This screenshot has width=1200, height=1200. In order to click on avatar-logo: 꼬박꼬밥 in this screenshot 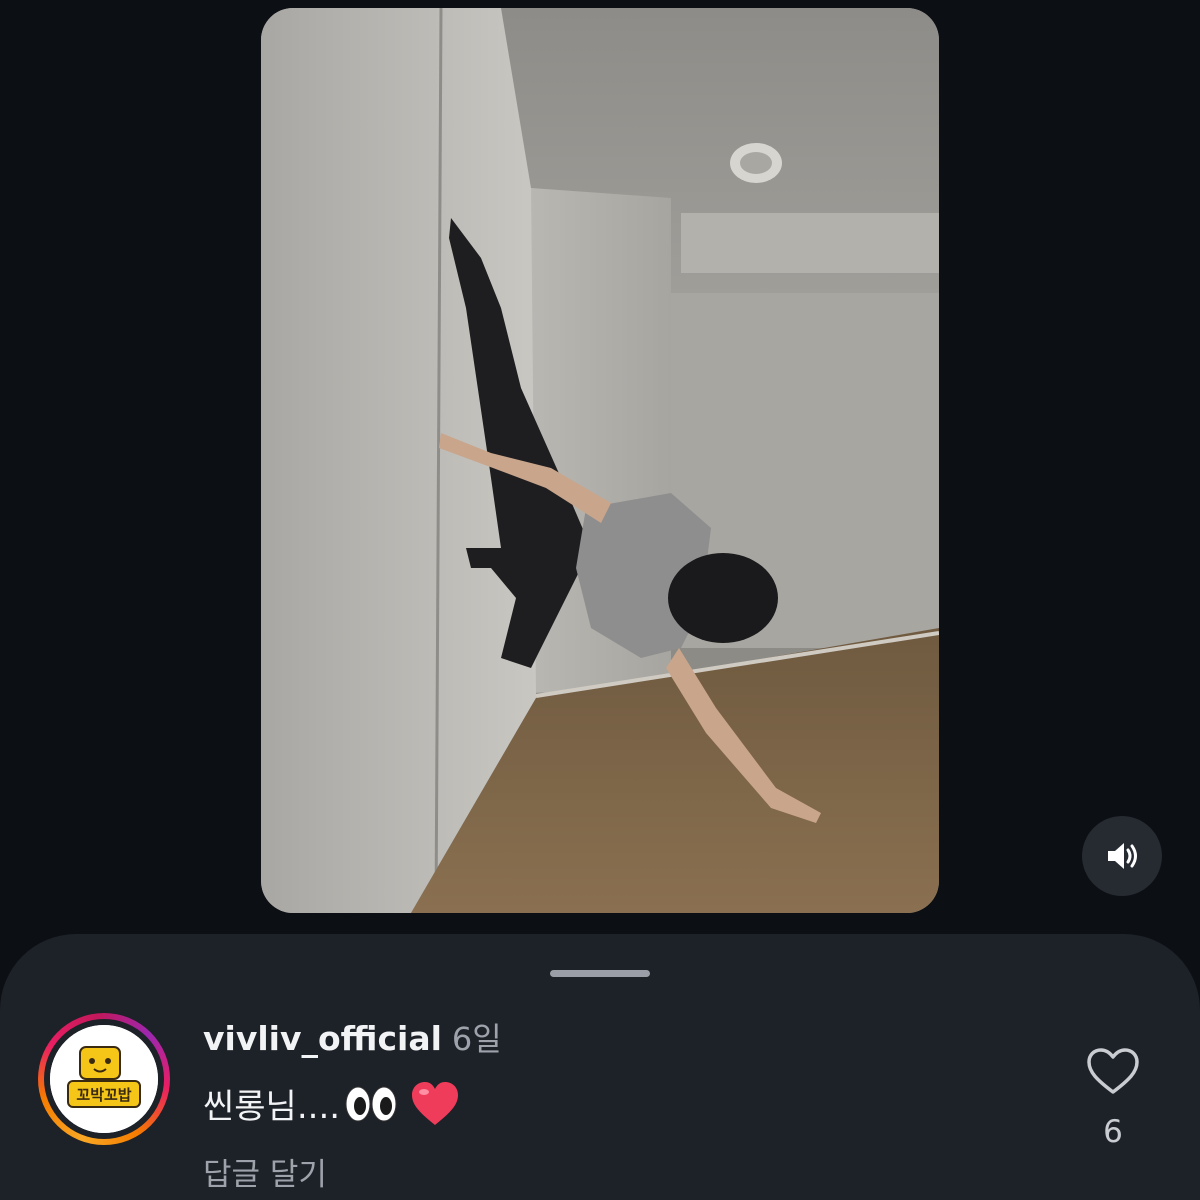, I will do `click(104, 1079)`.